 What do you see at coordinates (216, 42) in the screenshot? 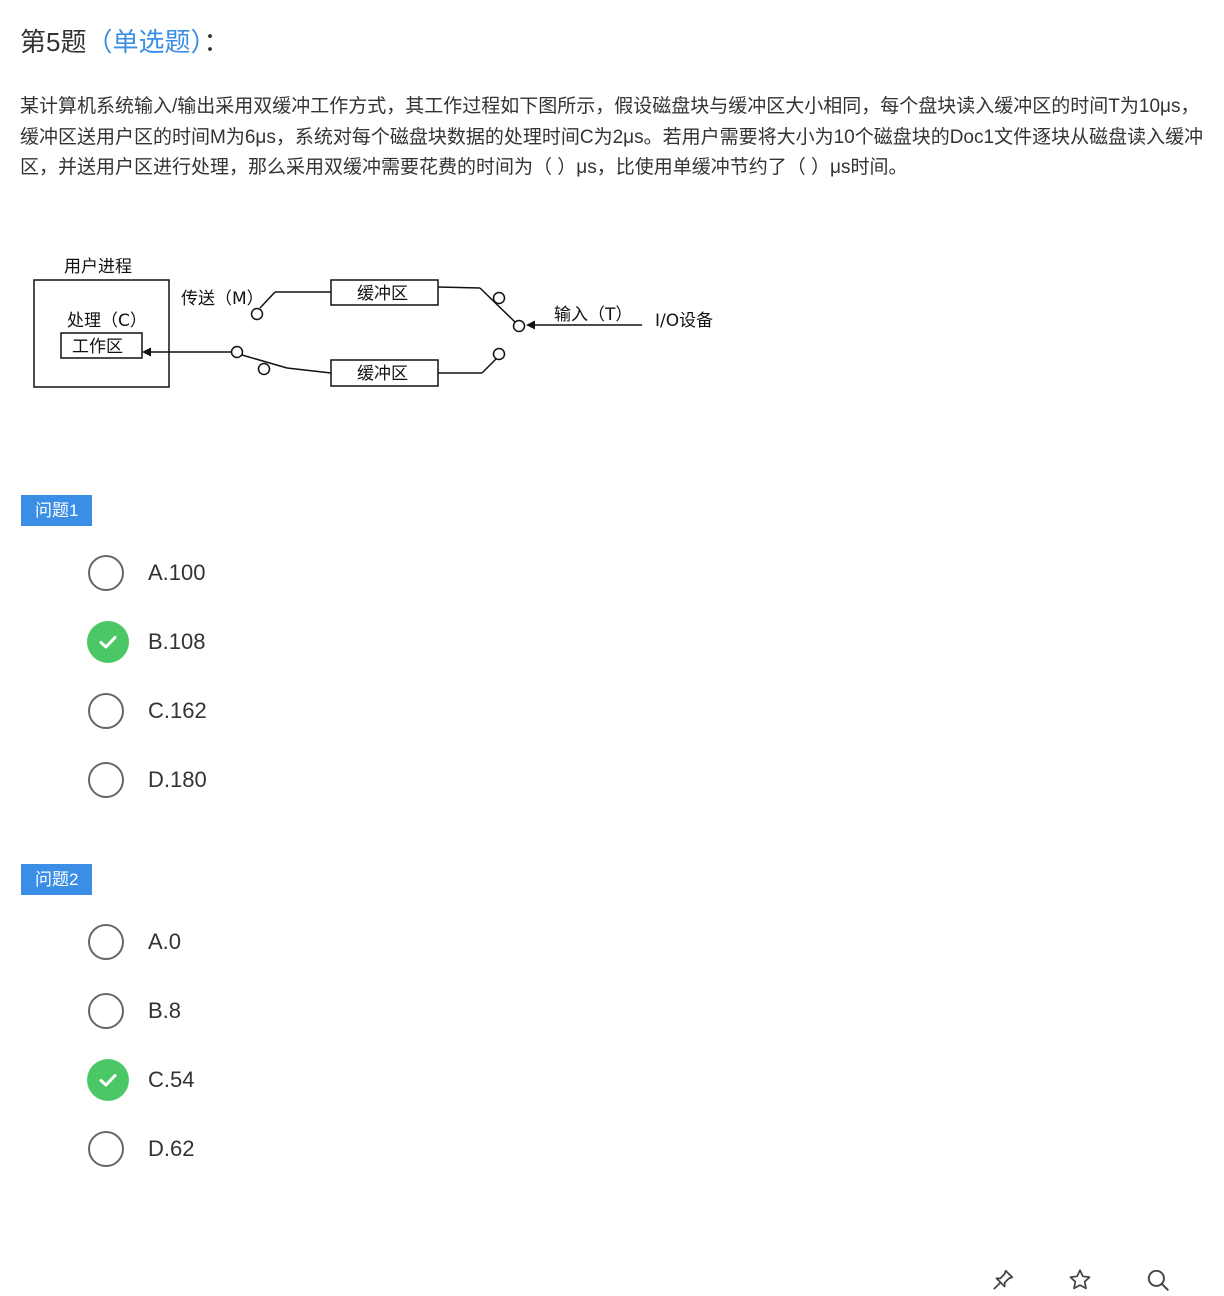
I see `question-colon: ：` at bounding box center [216, 42].